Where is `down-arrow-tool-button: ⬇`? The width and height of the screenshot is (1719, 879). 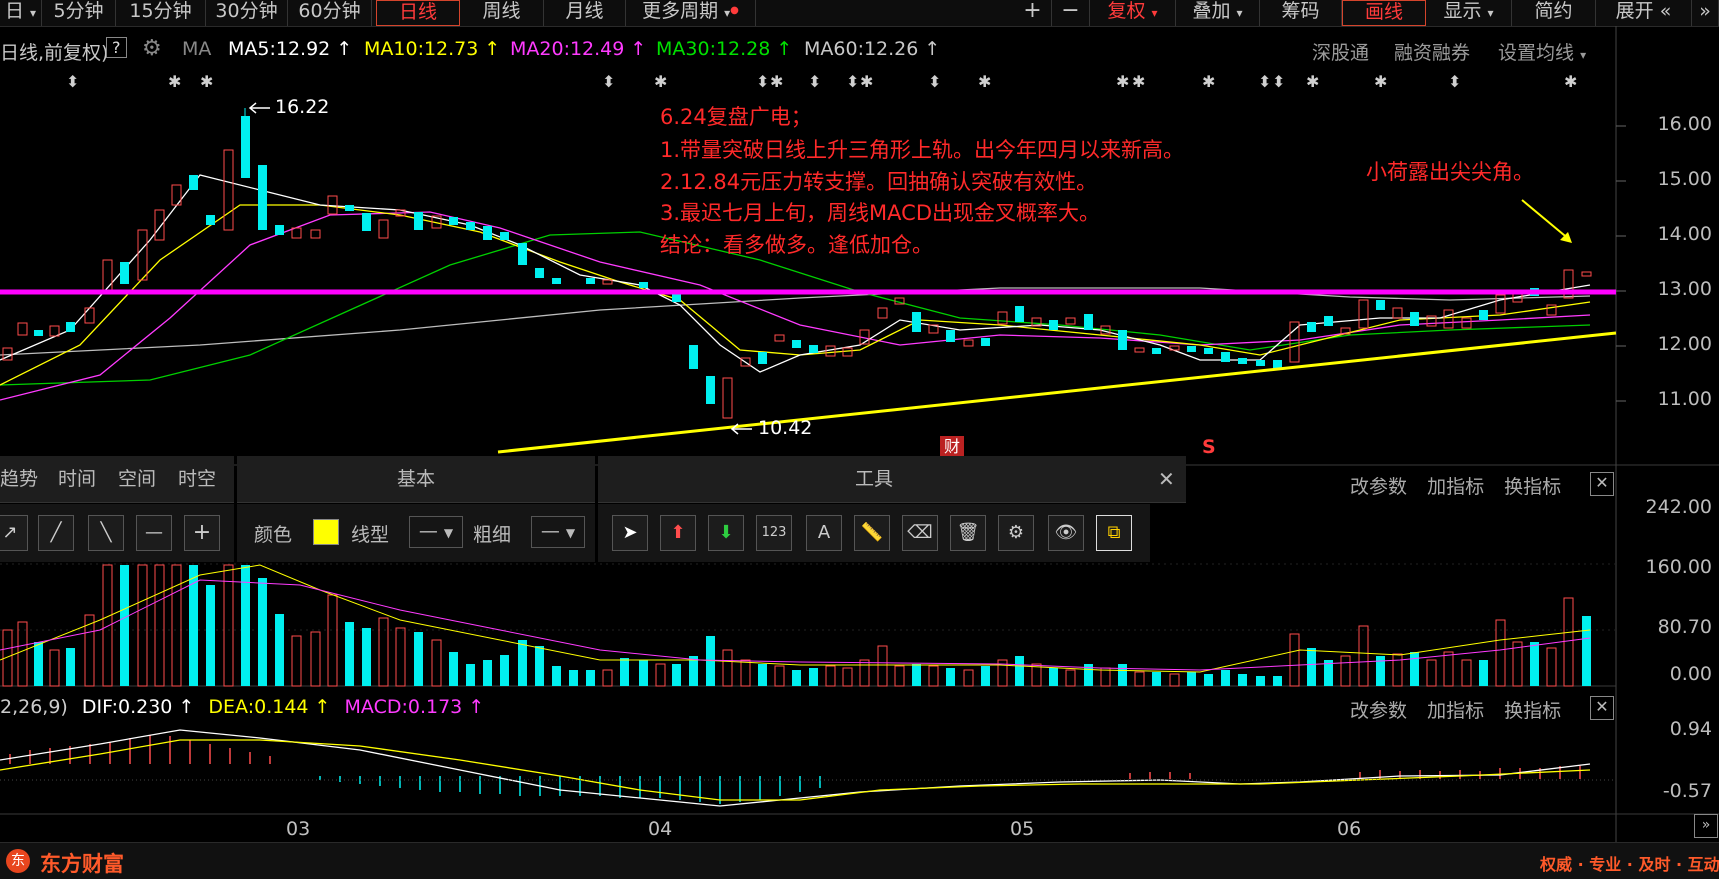 down-arrow-tool-button: ⬇ is located at coordinates (726, 533).